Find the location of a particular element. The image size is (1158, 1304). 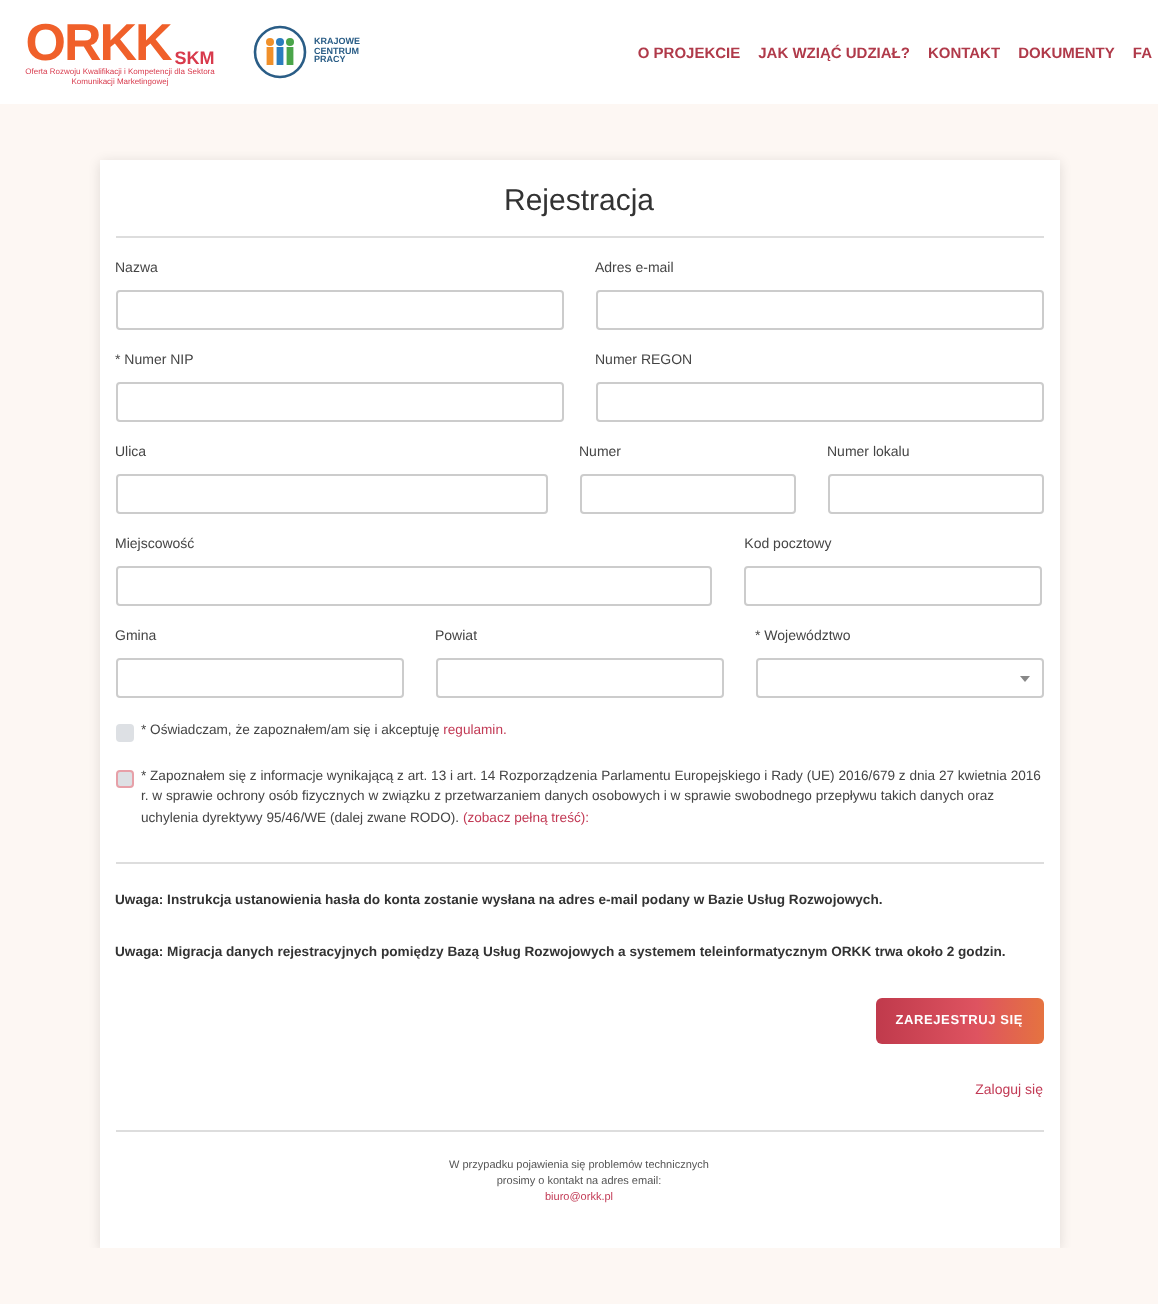

select-field is located at coordinates (899, 678).